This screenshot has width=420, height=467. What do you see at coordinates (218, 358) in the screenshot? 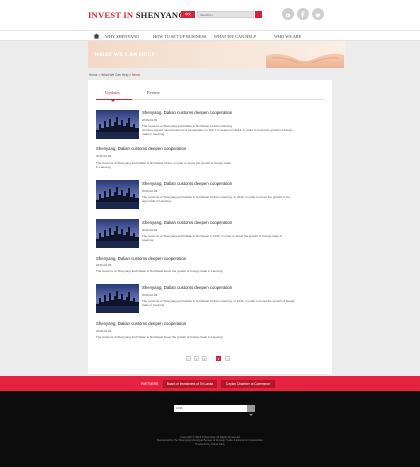
I see `pagination-page-current: 3` at bounding box center [218, 358].